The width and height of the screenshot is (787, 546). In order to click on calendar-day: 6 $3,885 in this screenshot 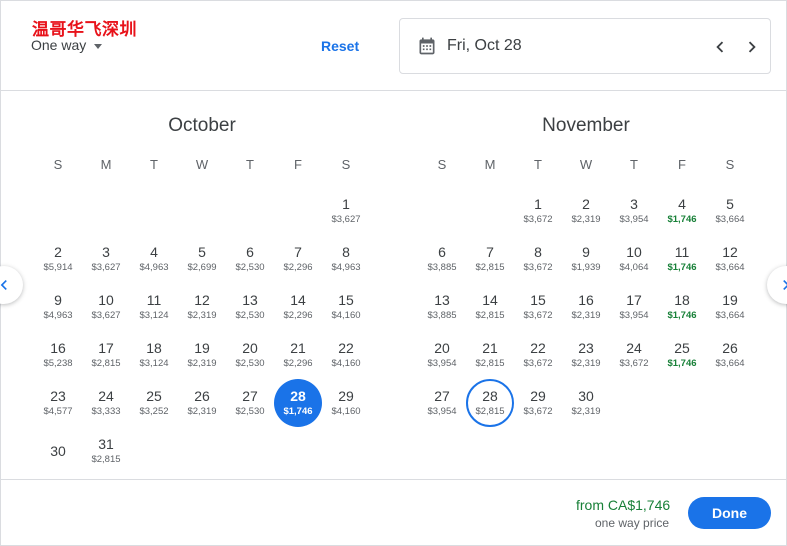, I will do `click(442, 259)`.